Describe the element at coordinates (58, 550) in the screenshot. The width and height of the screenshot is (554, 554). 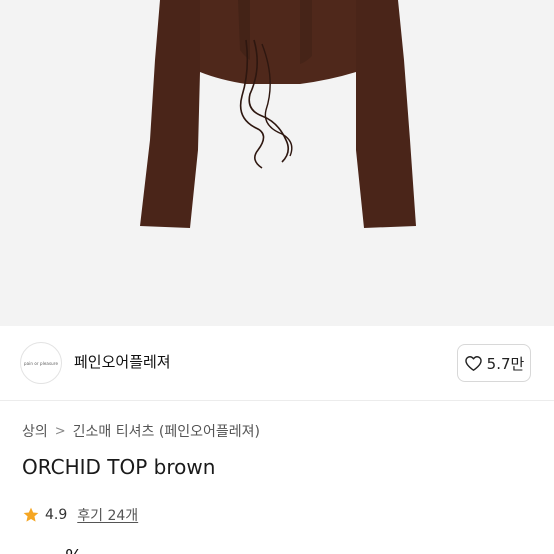
I see `price-peek: - - - -% -` at that location.